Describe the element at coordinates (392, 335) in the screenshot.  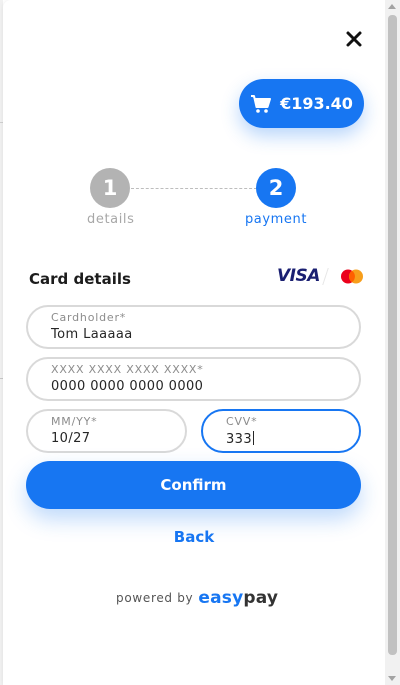
I see `scrollbar-thumb` at that location.